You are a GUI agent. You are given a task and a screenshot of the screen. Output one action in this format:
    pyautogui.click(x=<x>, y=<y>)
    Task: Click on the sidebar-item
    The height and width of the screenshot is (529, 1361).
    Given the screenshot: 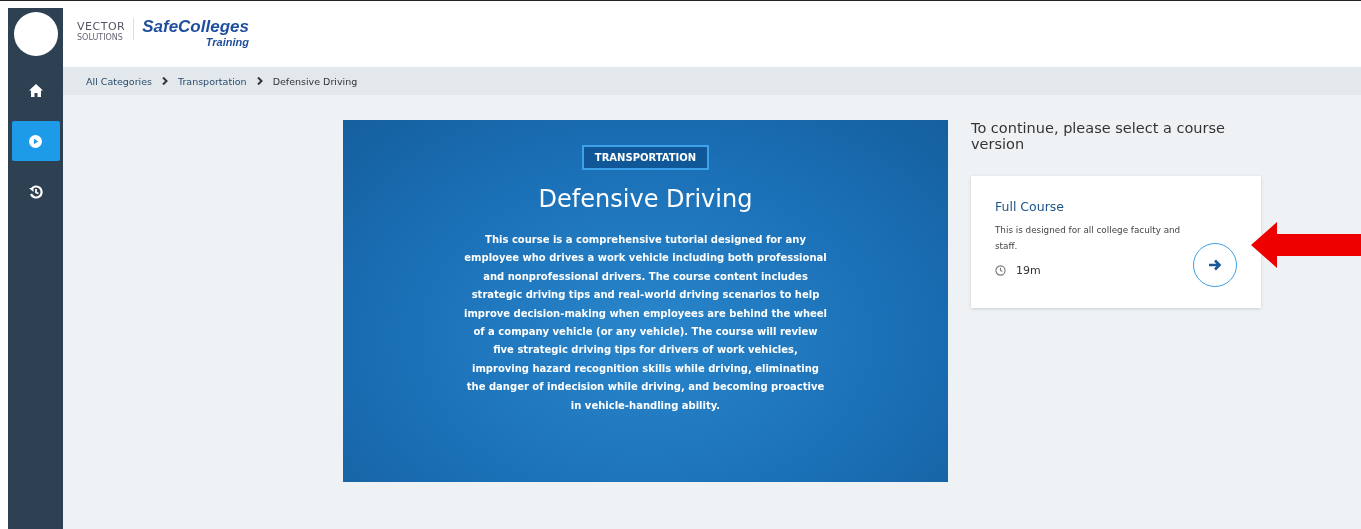 What is the action you would take?
    pyautogui.click(x=35, y=141)
    